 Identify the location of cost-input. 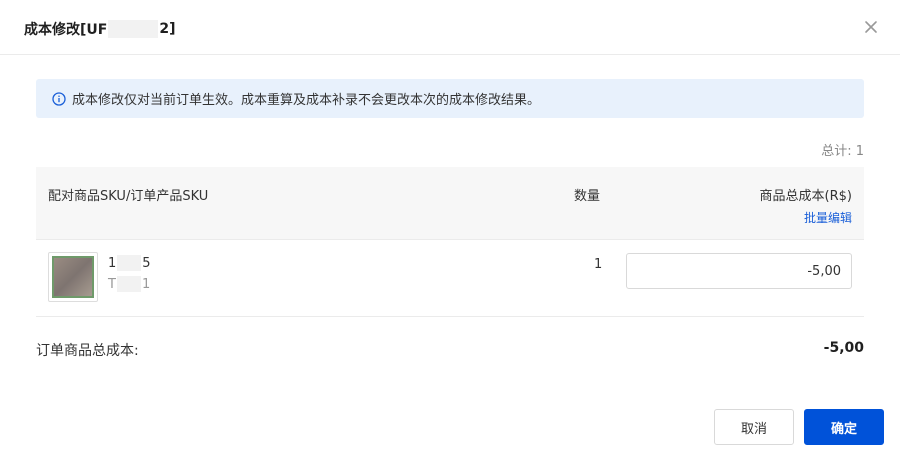
(739, 271).